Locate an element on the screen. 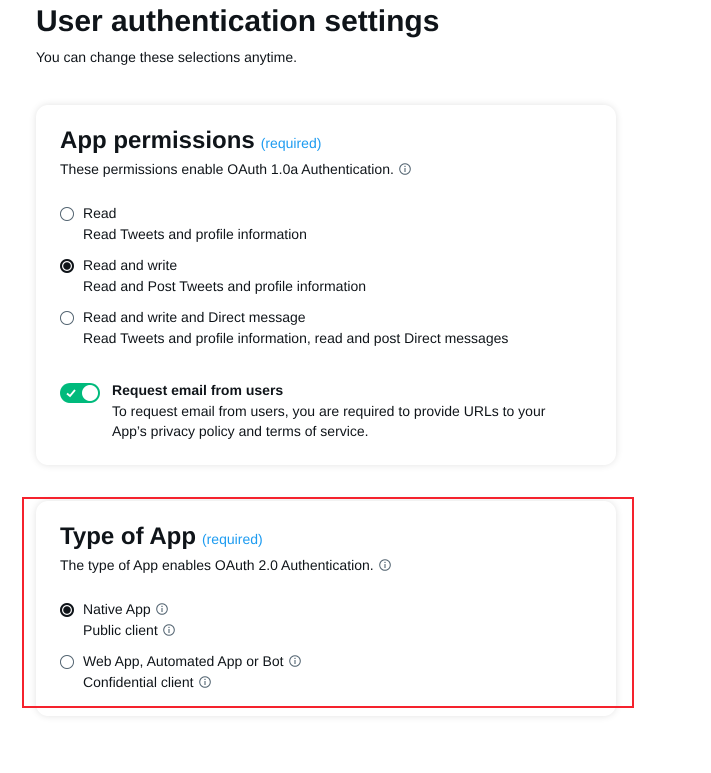 The width and height of the screenshot is (711, 773). section-description: The type of App enables OAuth 2.0 Authentication. is located at coordinates (217, 565).